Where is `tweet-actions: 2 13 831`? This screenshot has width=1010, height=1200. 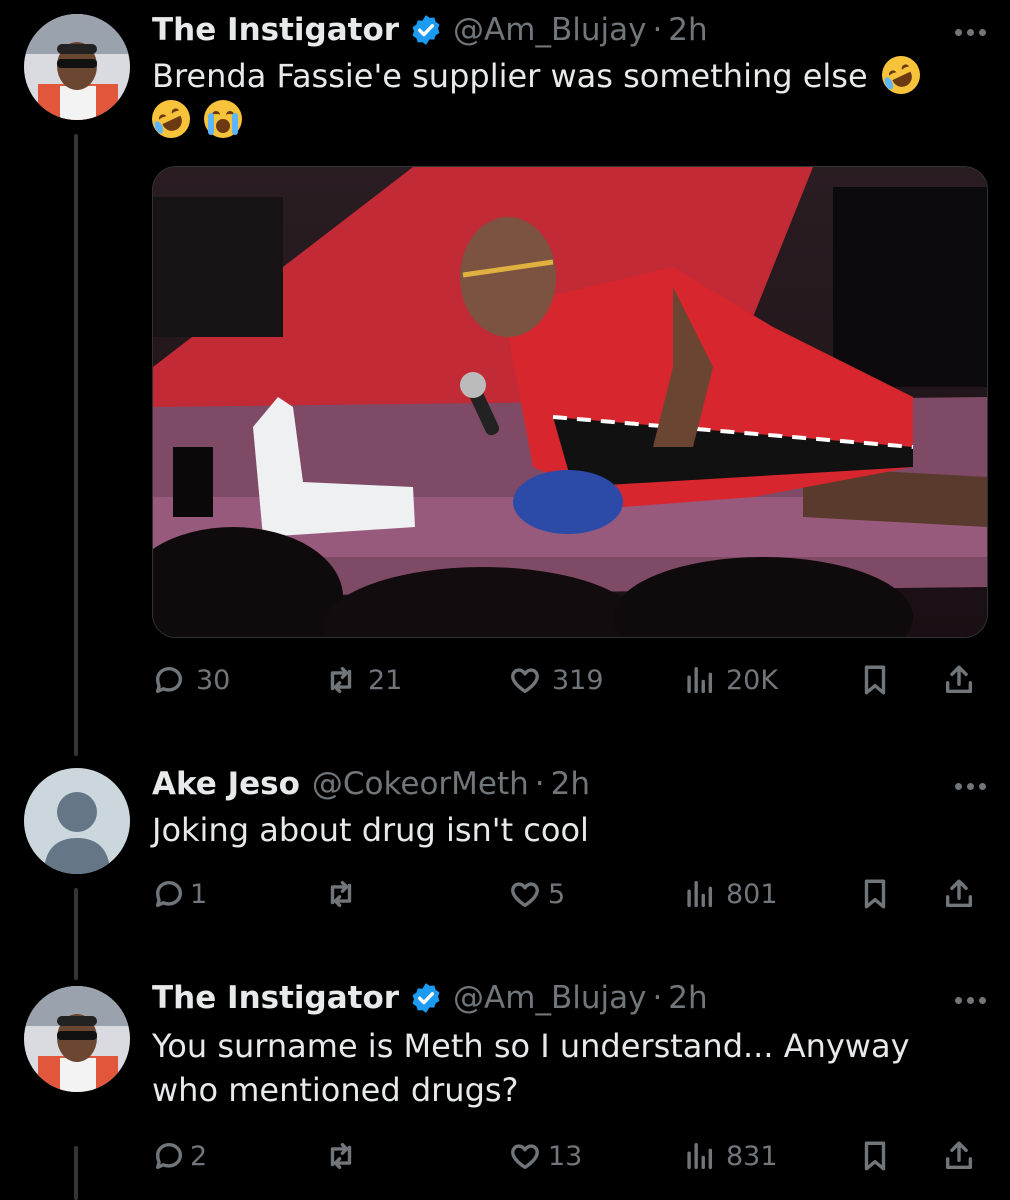 tweet-actions: 2 13 831 is located at coordinates (569, 1156).